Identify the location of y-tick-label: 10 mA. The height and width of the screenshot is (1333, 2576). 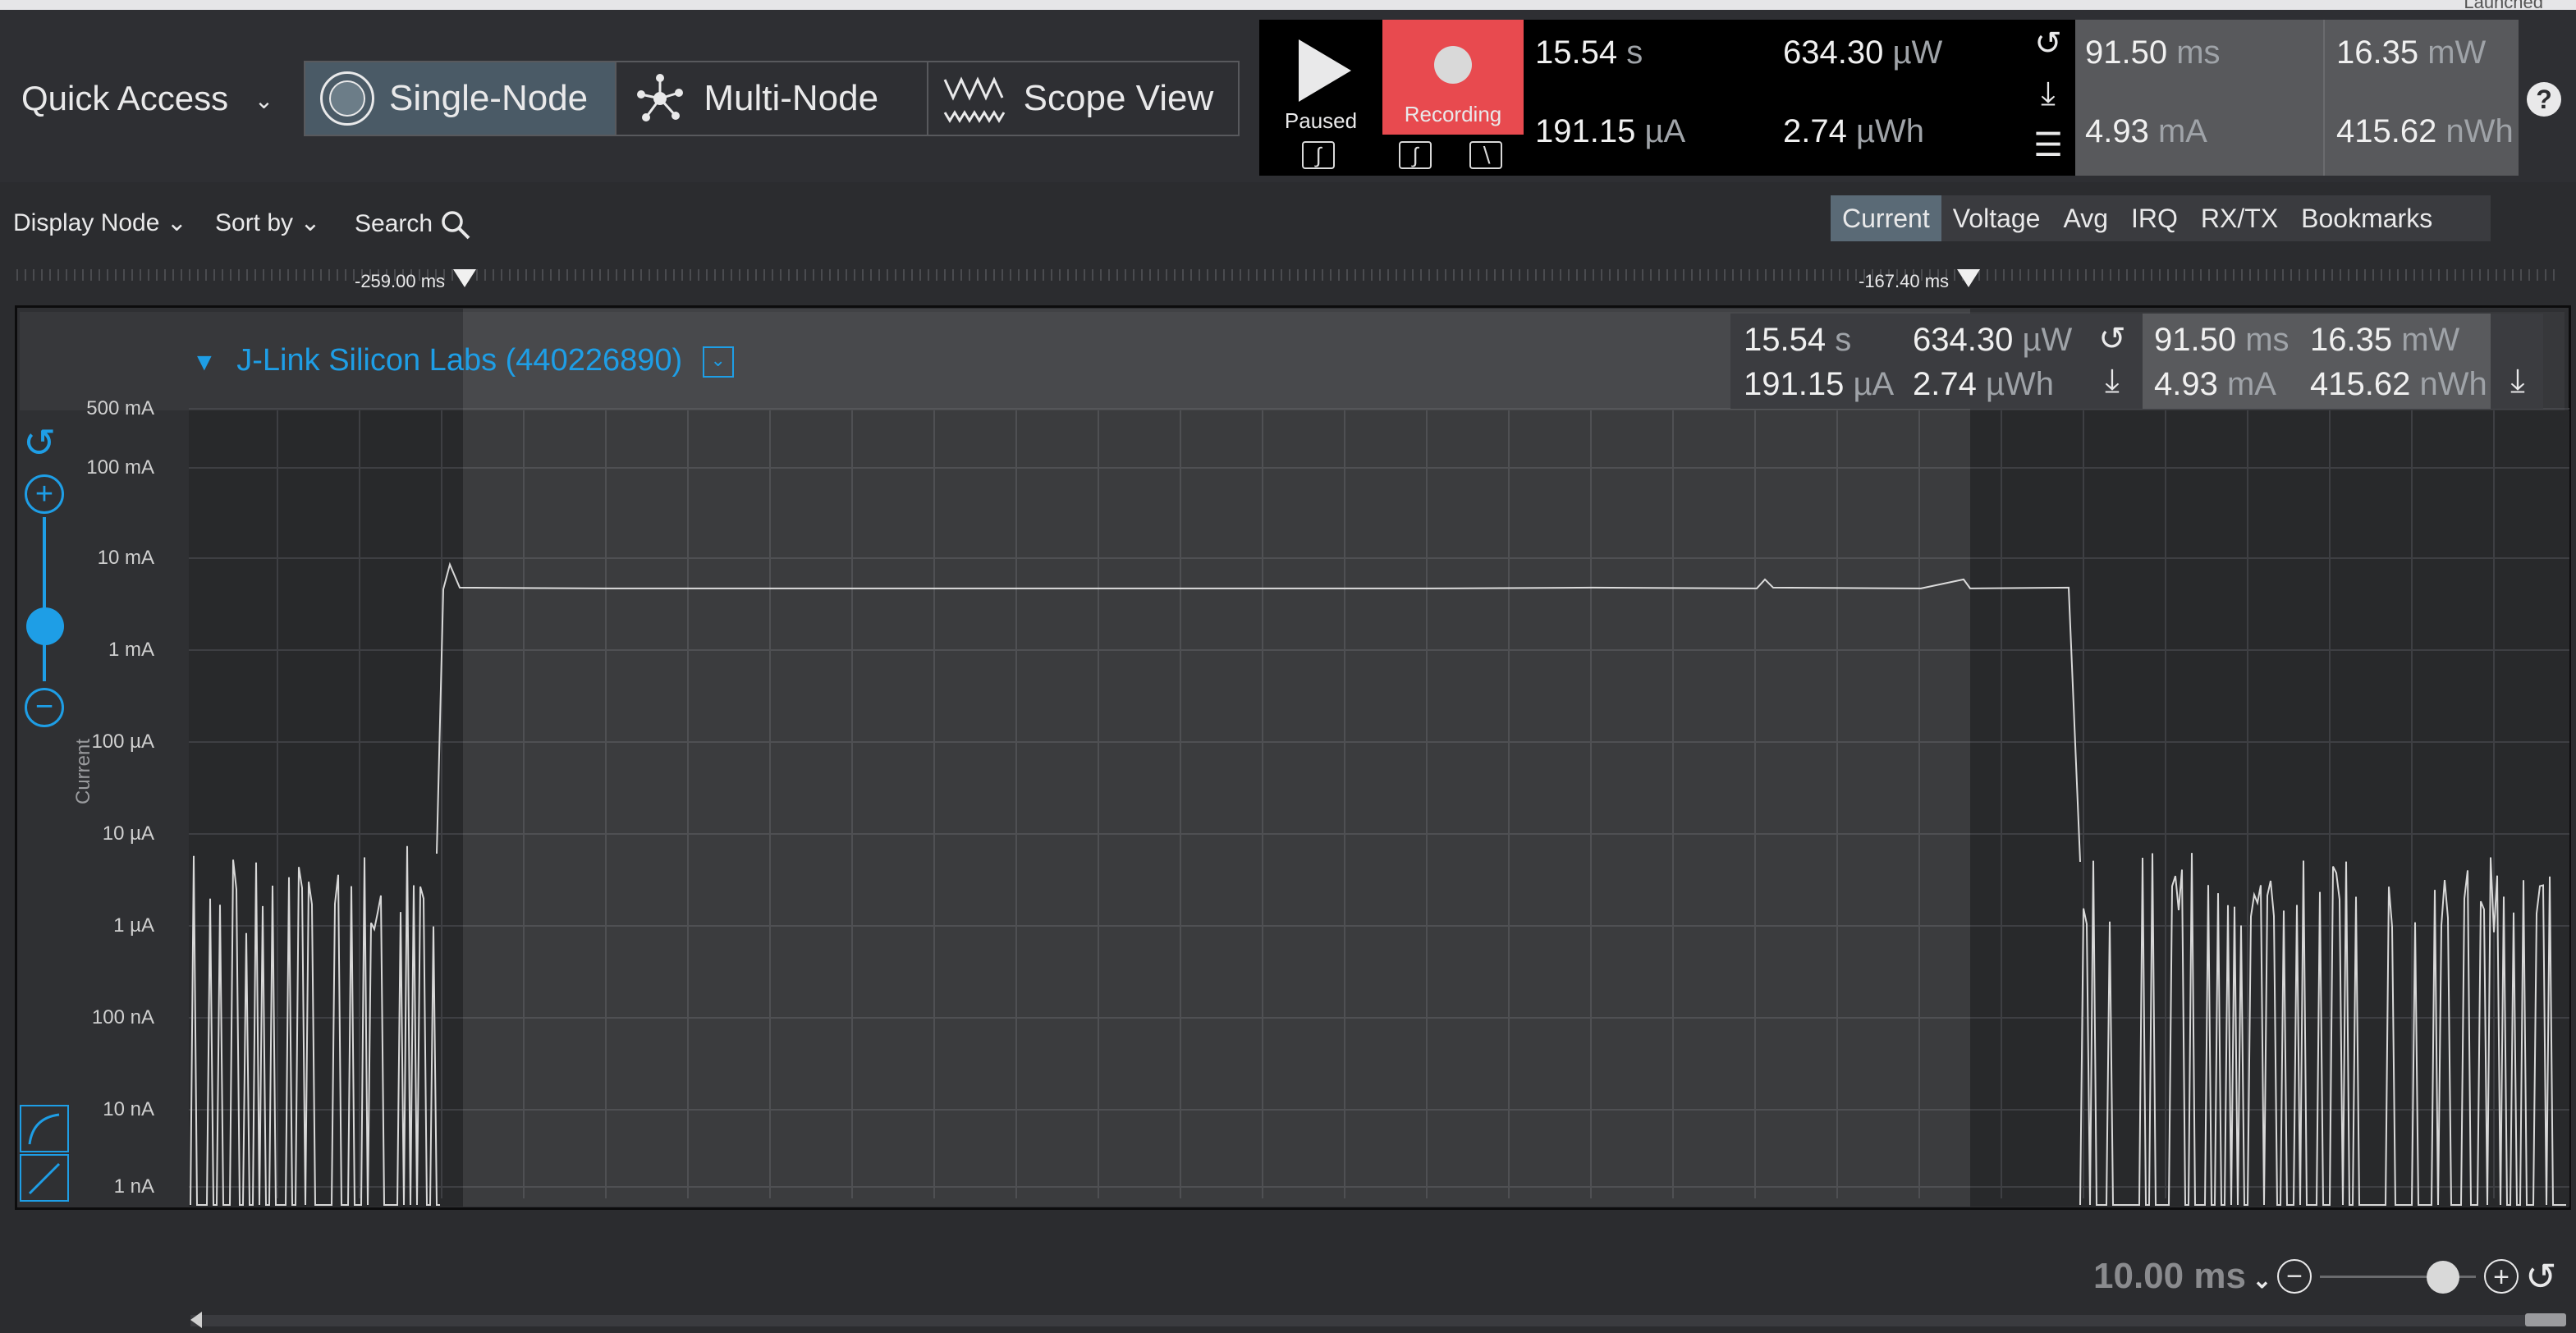
(126, 558).